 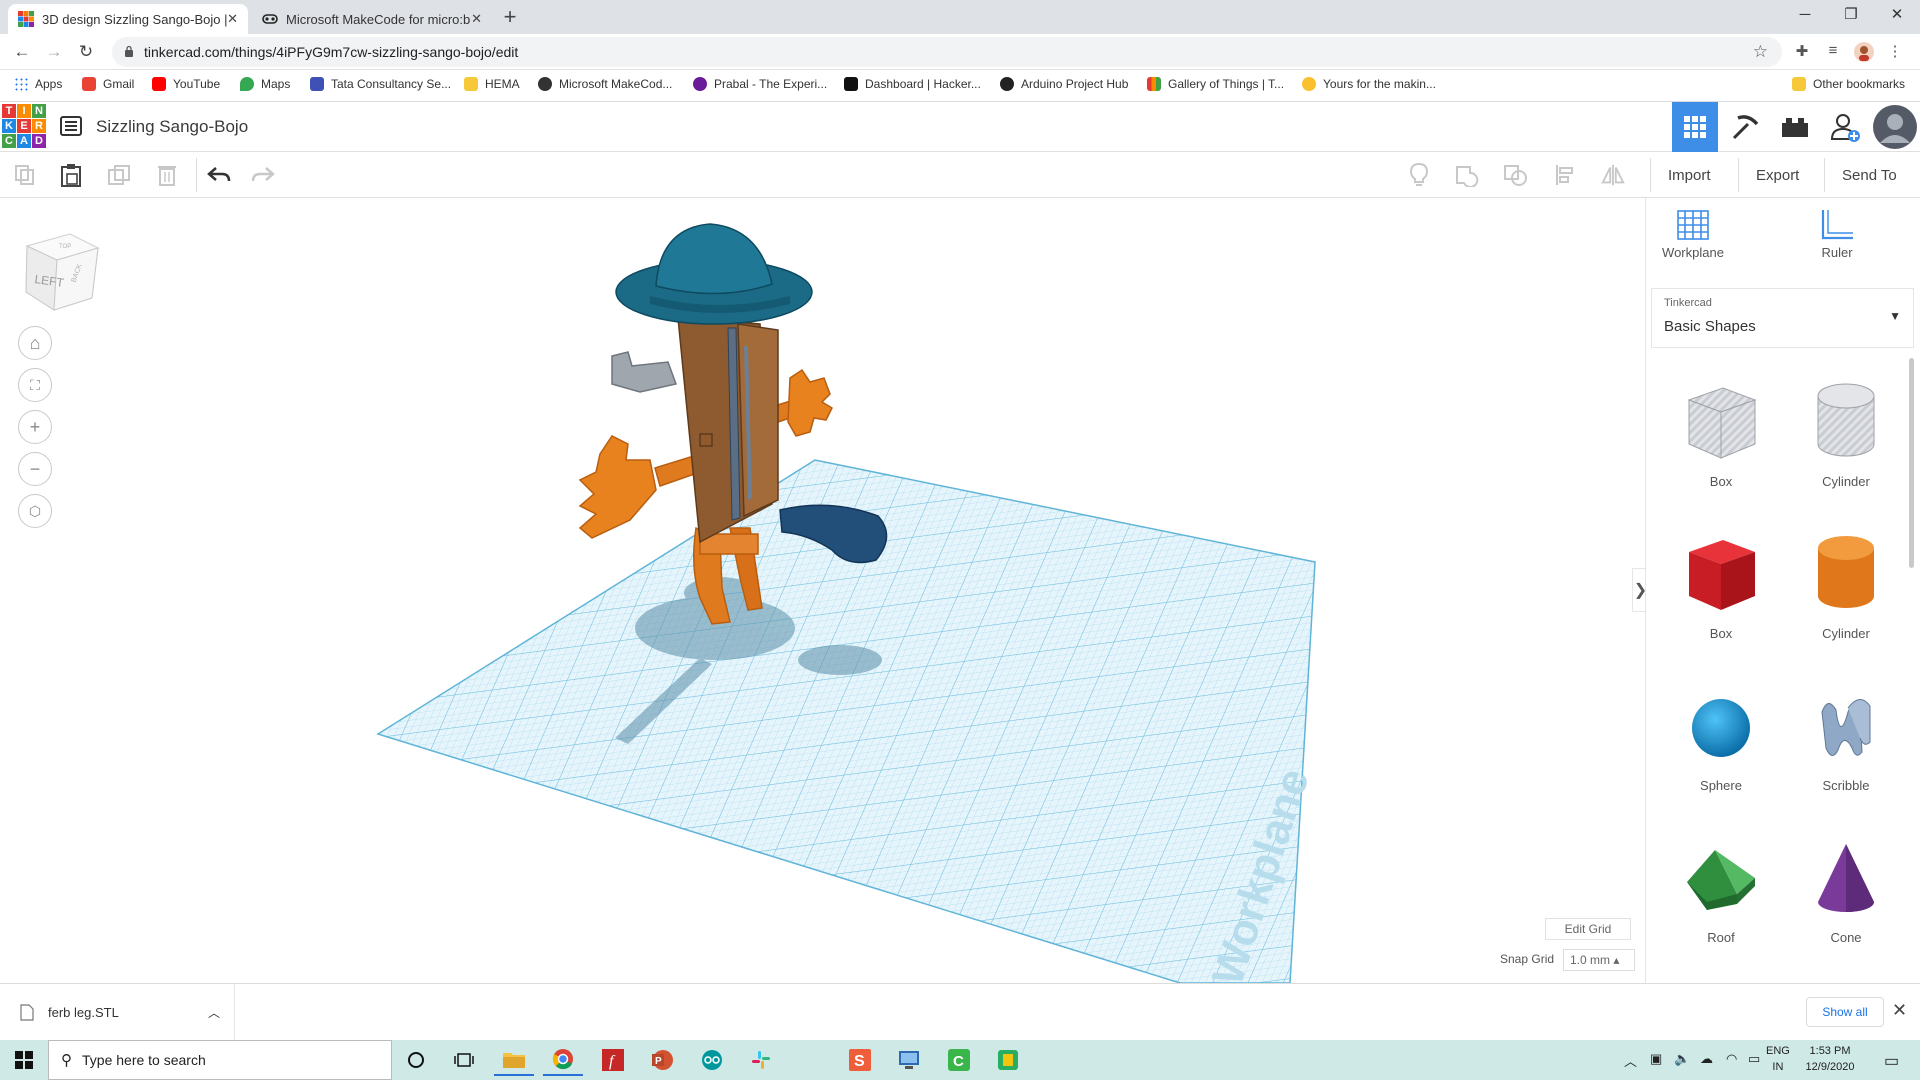 What do you see at coordinates (167, 175) in the screenshot?
I see `delete-button` at bounding box center [167, 175].